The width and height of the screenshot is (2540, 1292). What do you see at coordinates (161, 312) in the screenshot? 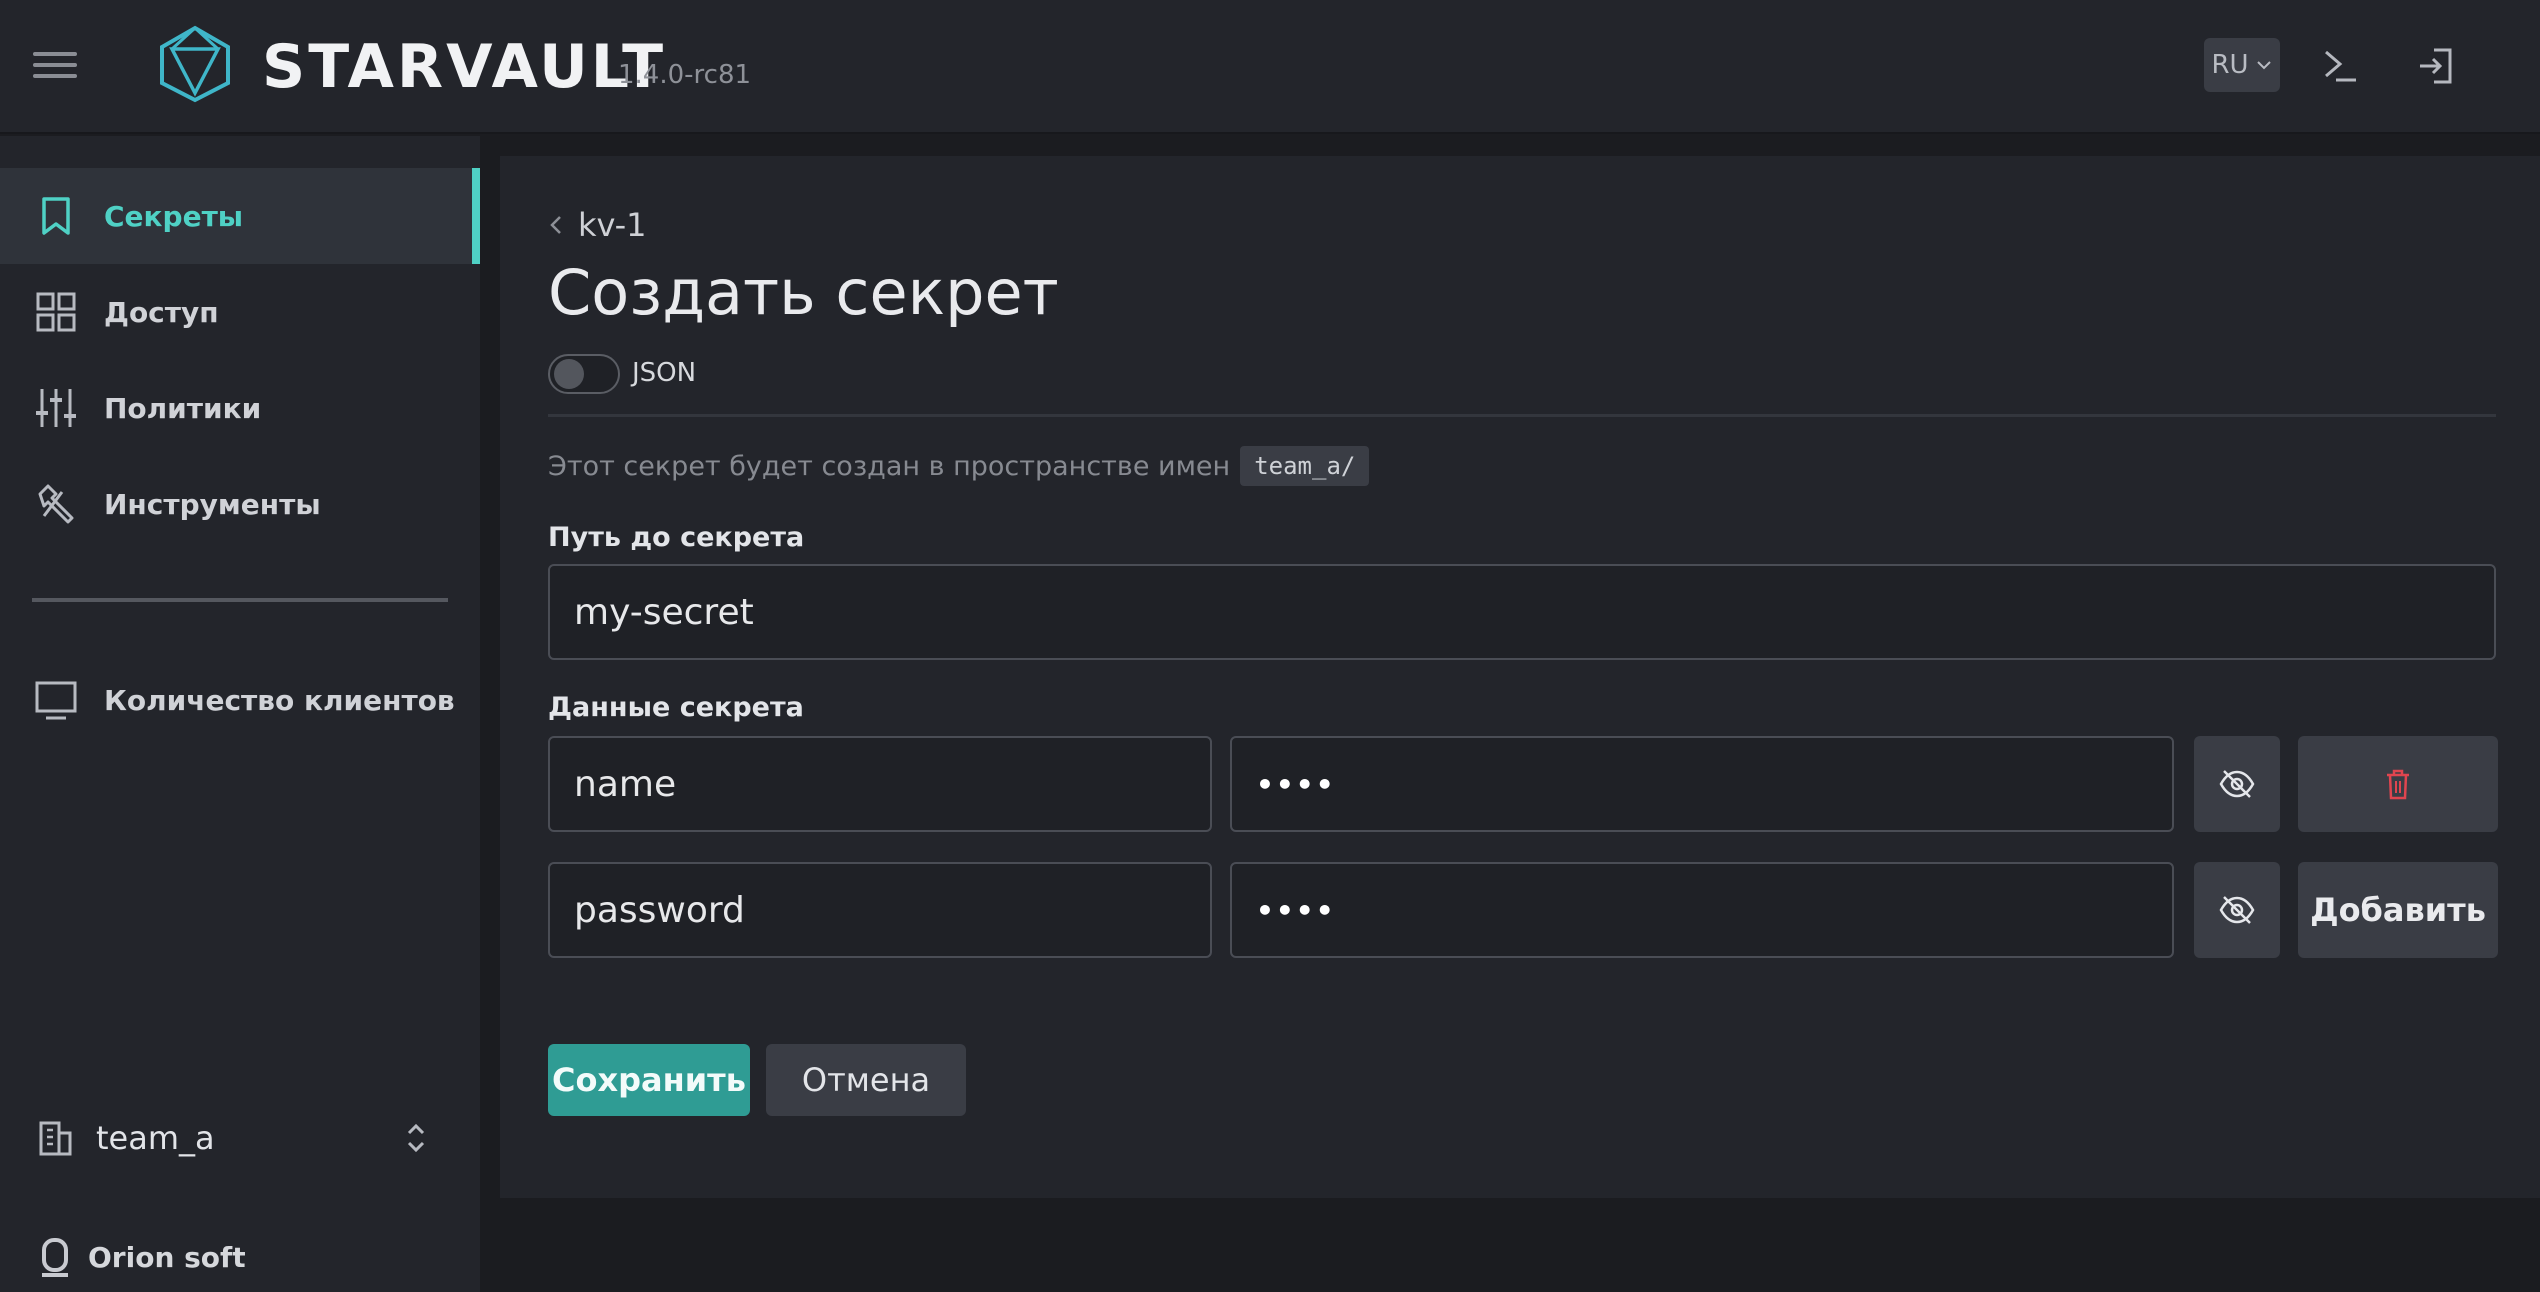
I see `sidebar-item-label: Доступ` at bounding box center [161, 312].